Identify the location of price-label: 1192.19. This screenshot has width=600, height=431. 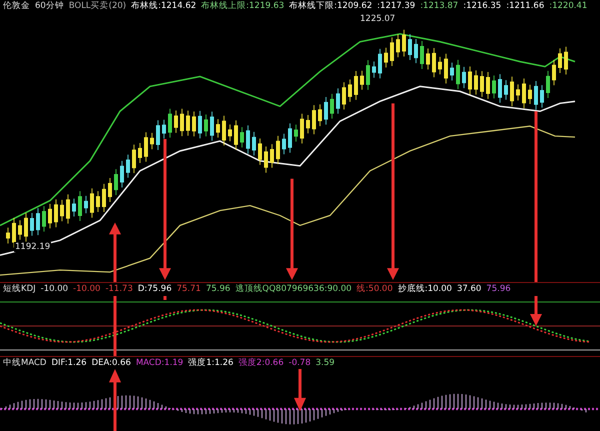
(33, 247).